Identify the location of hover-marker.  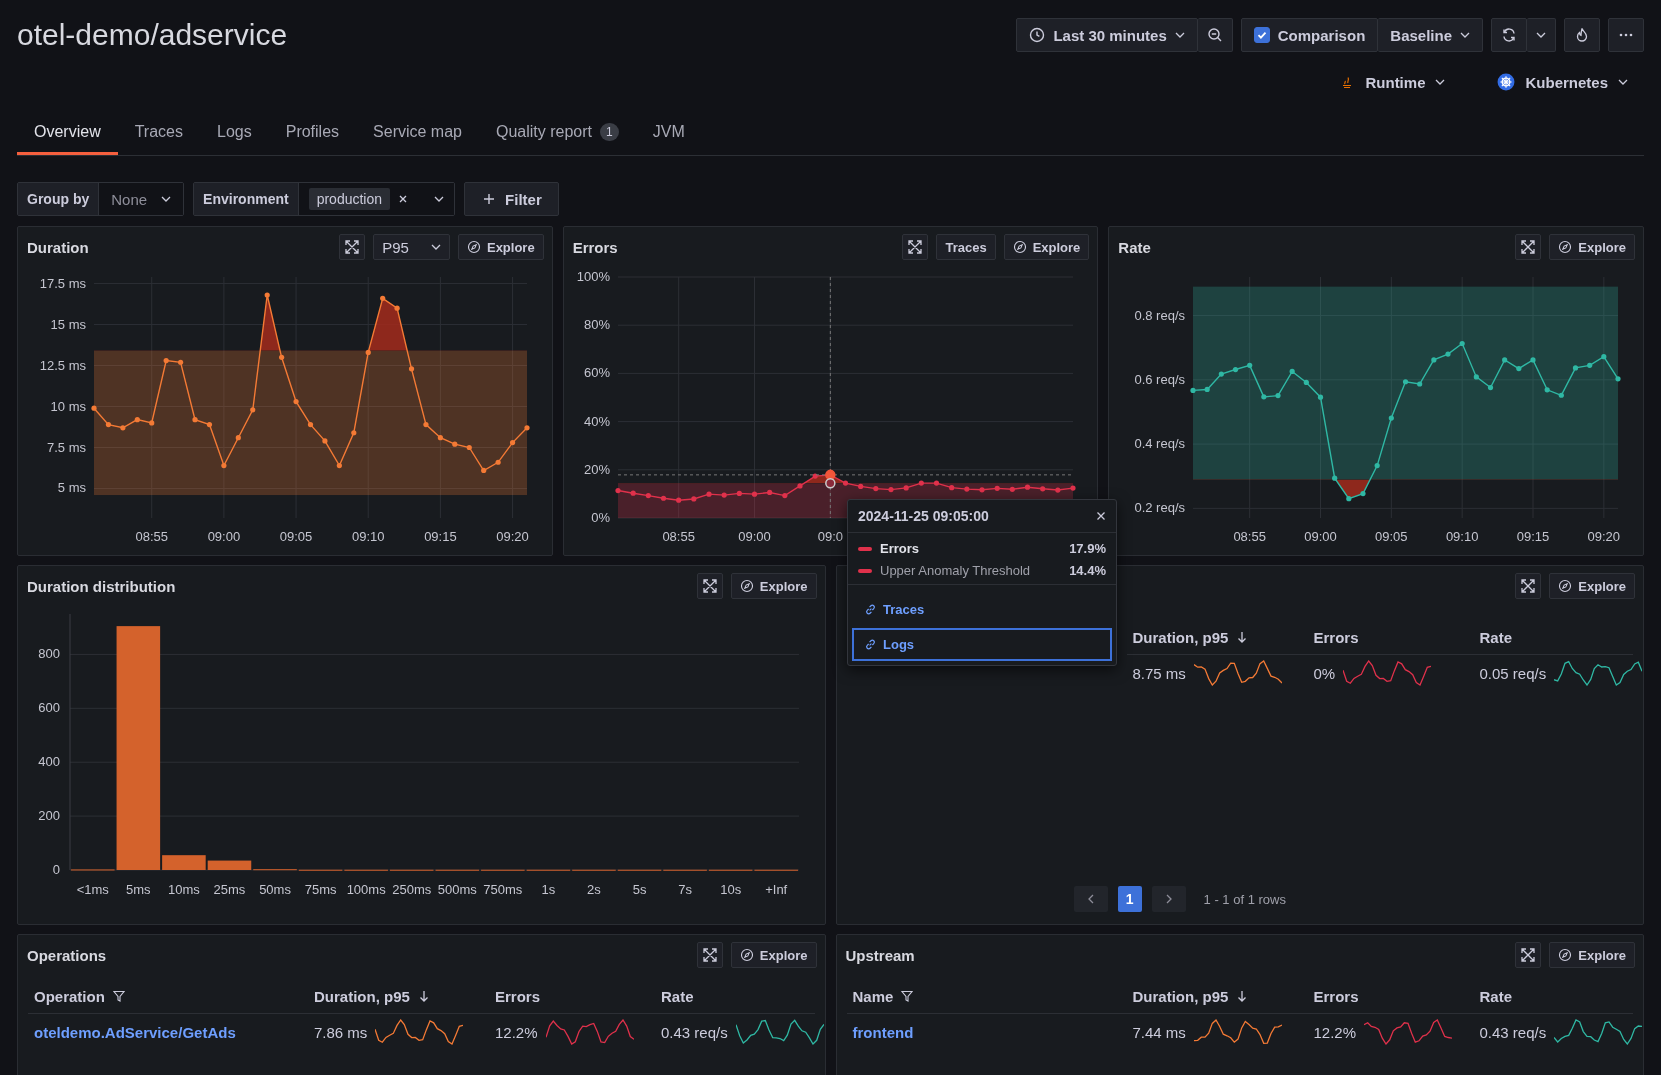
(830, 483).